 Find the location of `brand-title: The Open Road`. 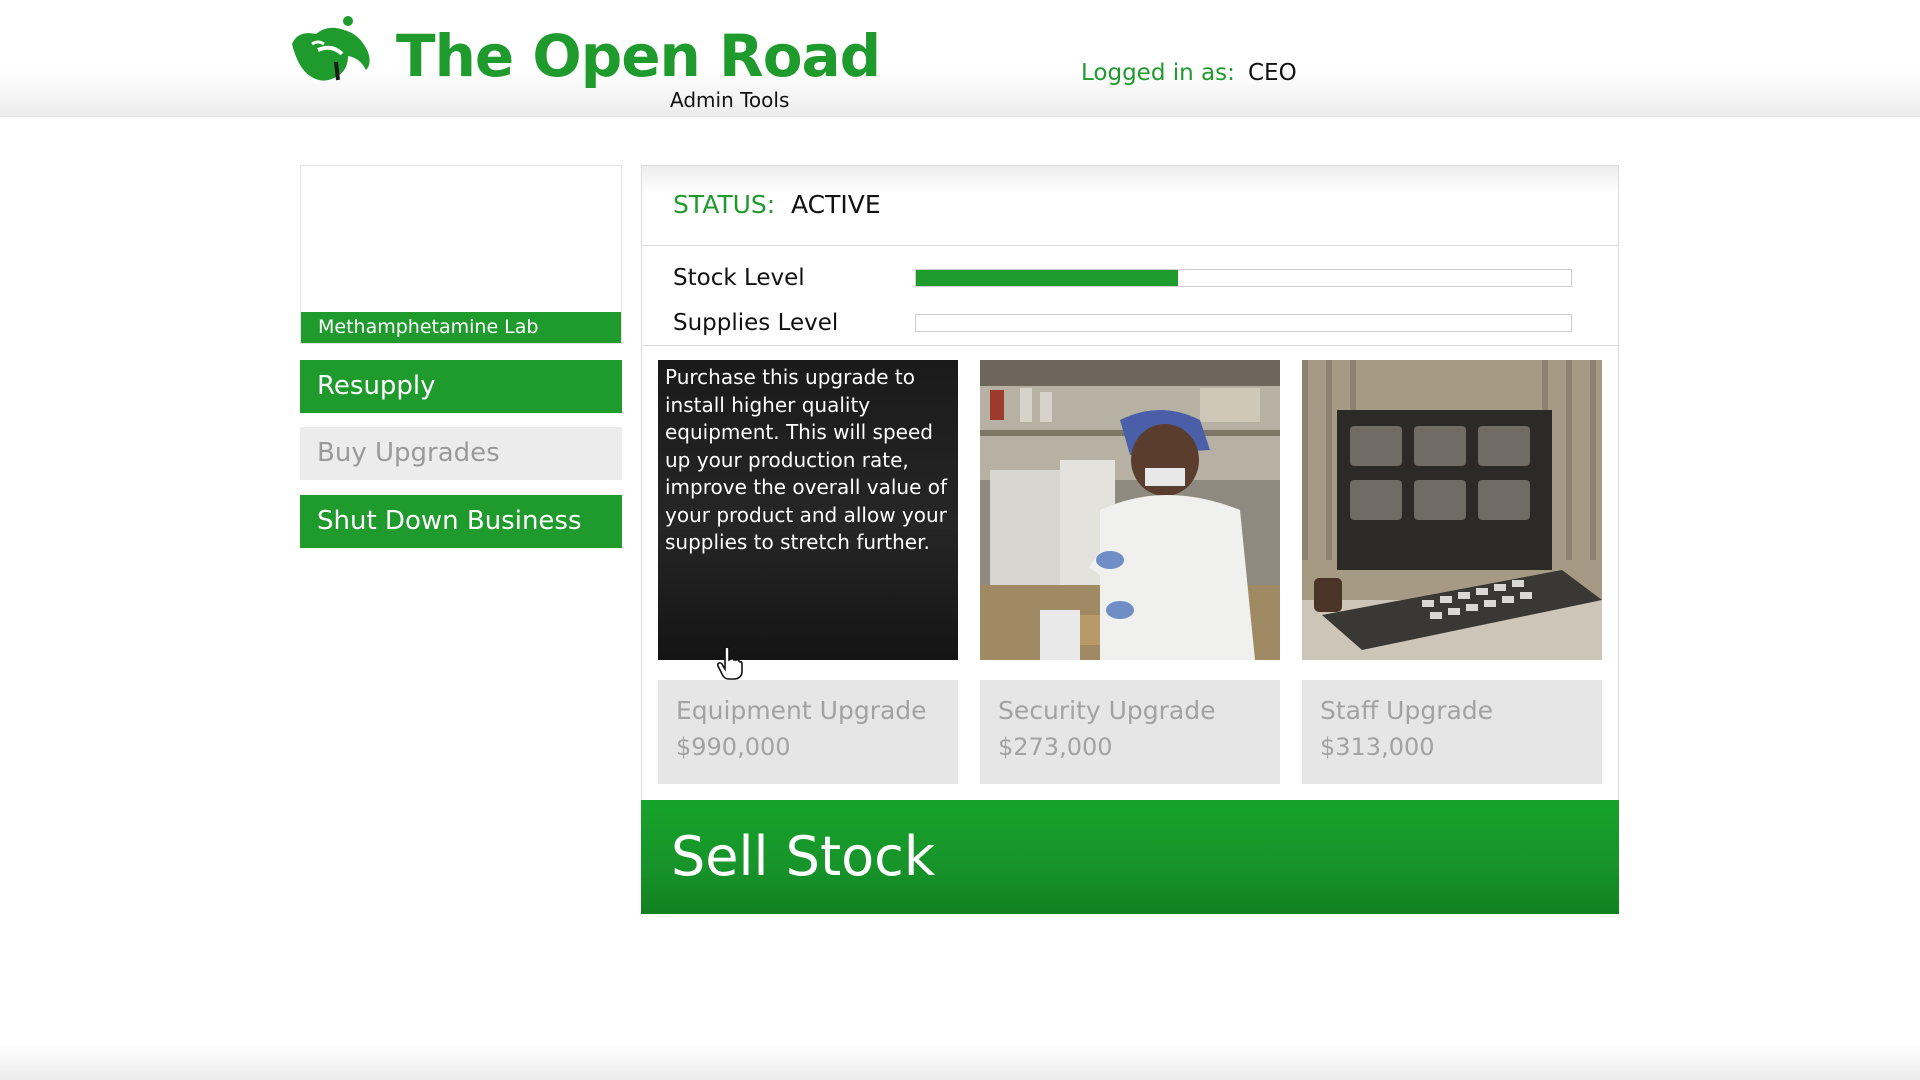

brand-title: The Open Road is located at coordinates (638, 56).